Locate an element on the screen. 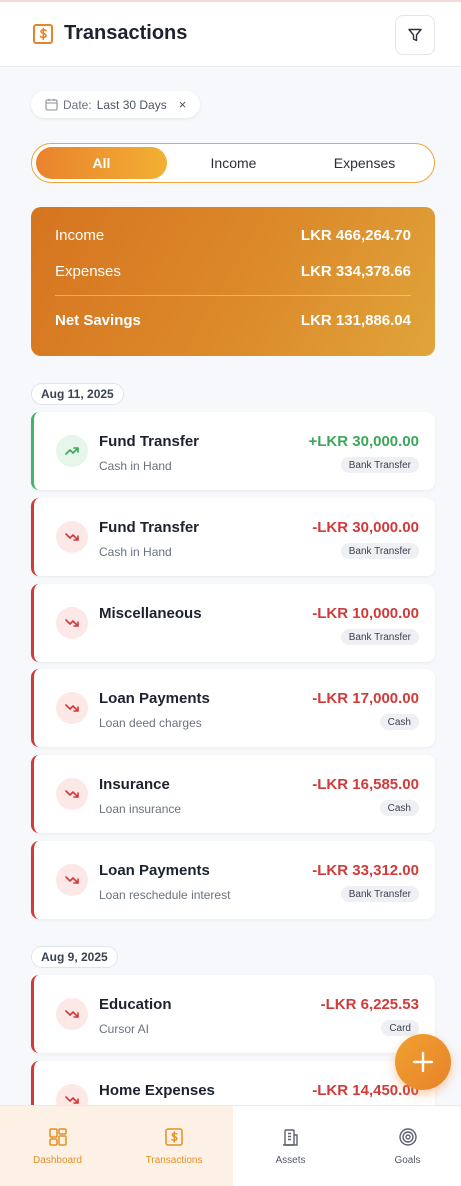  nav-dashboard: Dashboard is located at coordinates (57, 1146).